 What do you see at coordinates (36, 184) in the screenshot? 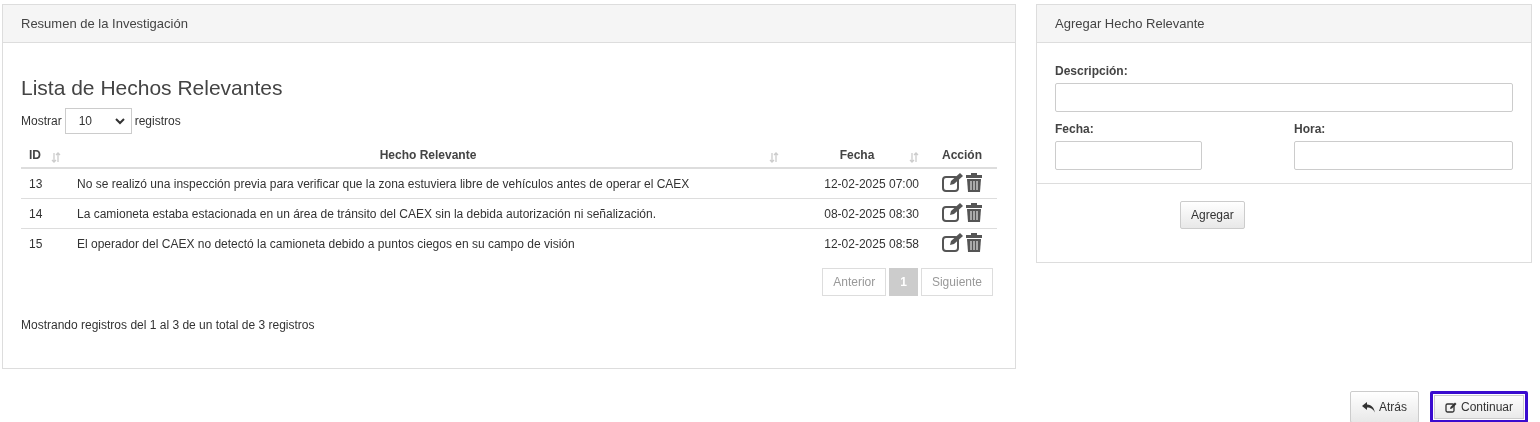
I see `table-cell: 13` at bounding box center [36, 184].